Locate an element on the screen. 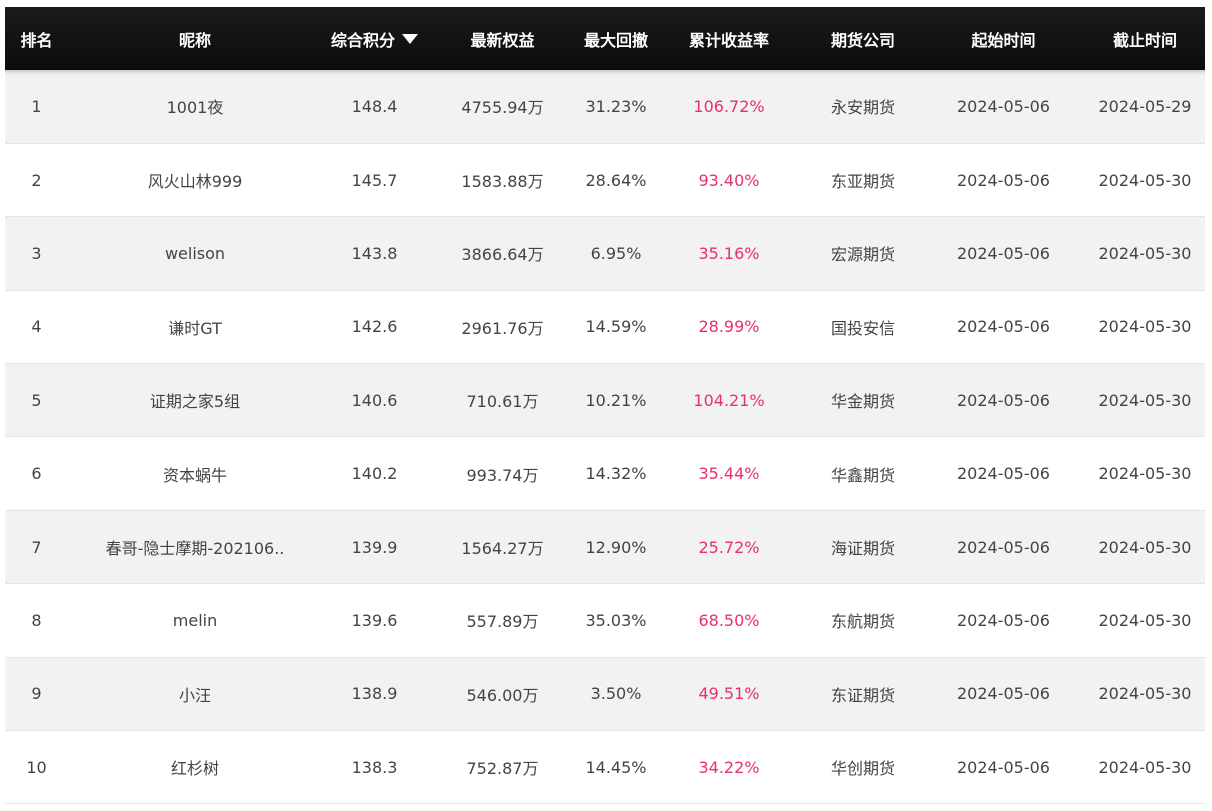  company-cell: 宏源期货 is located at coordinates (863, 253).